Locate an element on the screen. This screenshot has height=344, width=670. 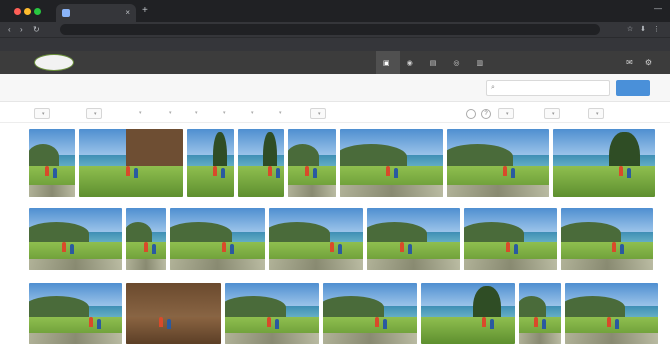
logo is located at coordinates (54, 62).